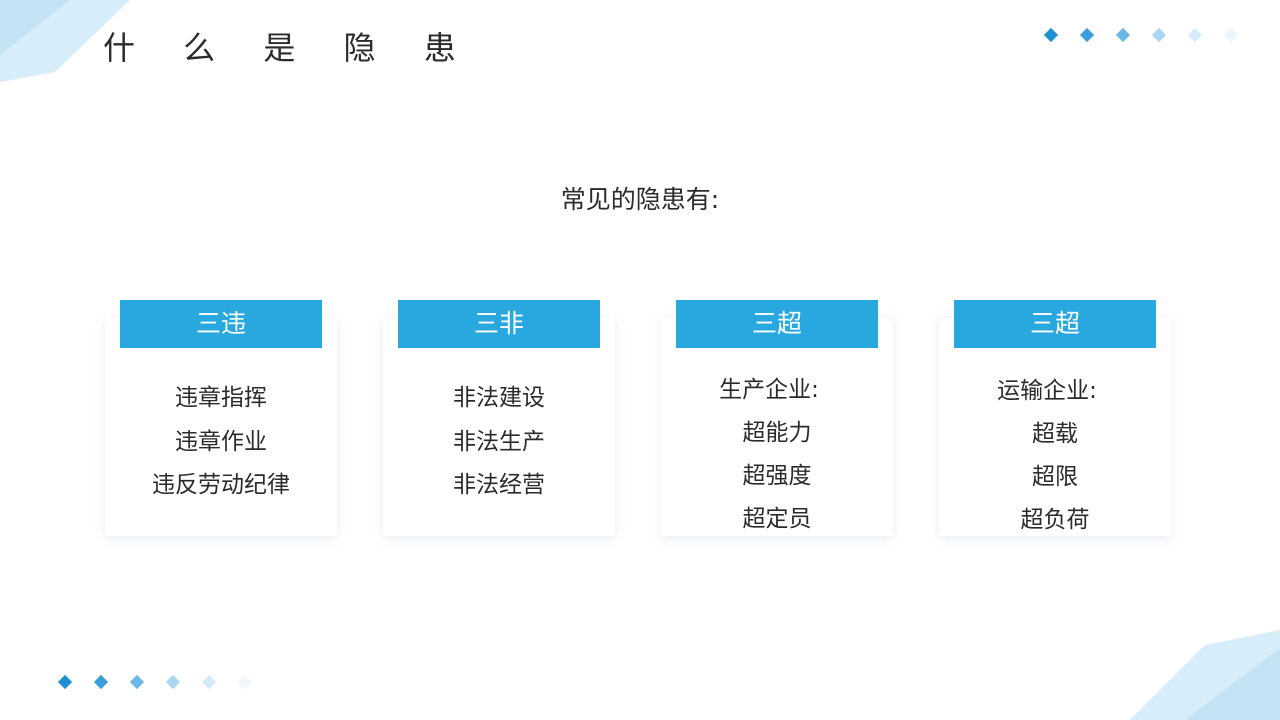 The image size is (1280, 720). What do you see at coordinates (777, 433) in the screenshot?
I see `card-line: 超能力` at bounding box center [777, 433].